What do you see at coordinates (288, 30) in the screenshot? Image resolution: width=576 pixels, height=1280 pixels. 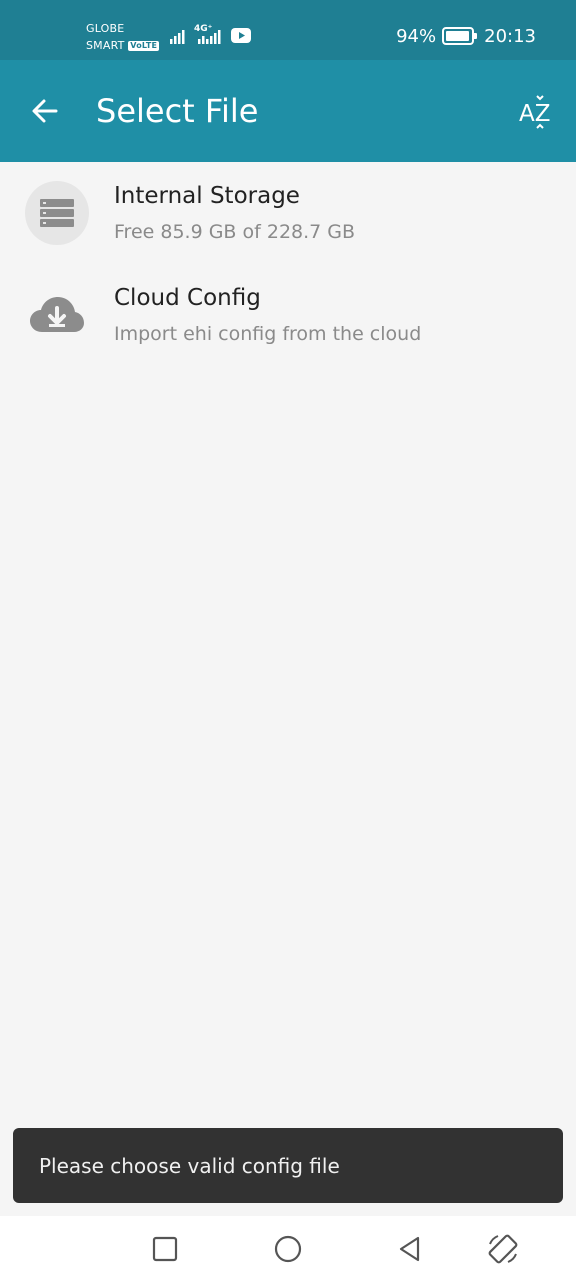 I see `status-bar: GLOBE SMART VoLTE 4G⁺ 94% 20:13` at bounding box center [288, 30].